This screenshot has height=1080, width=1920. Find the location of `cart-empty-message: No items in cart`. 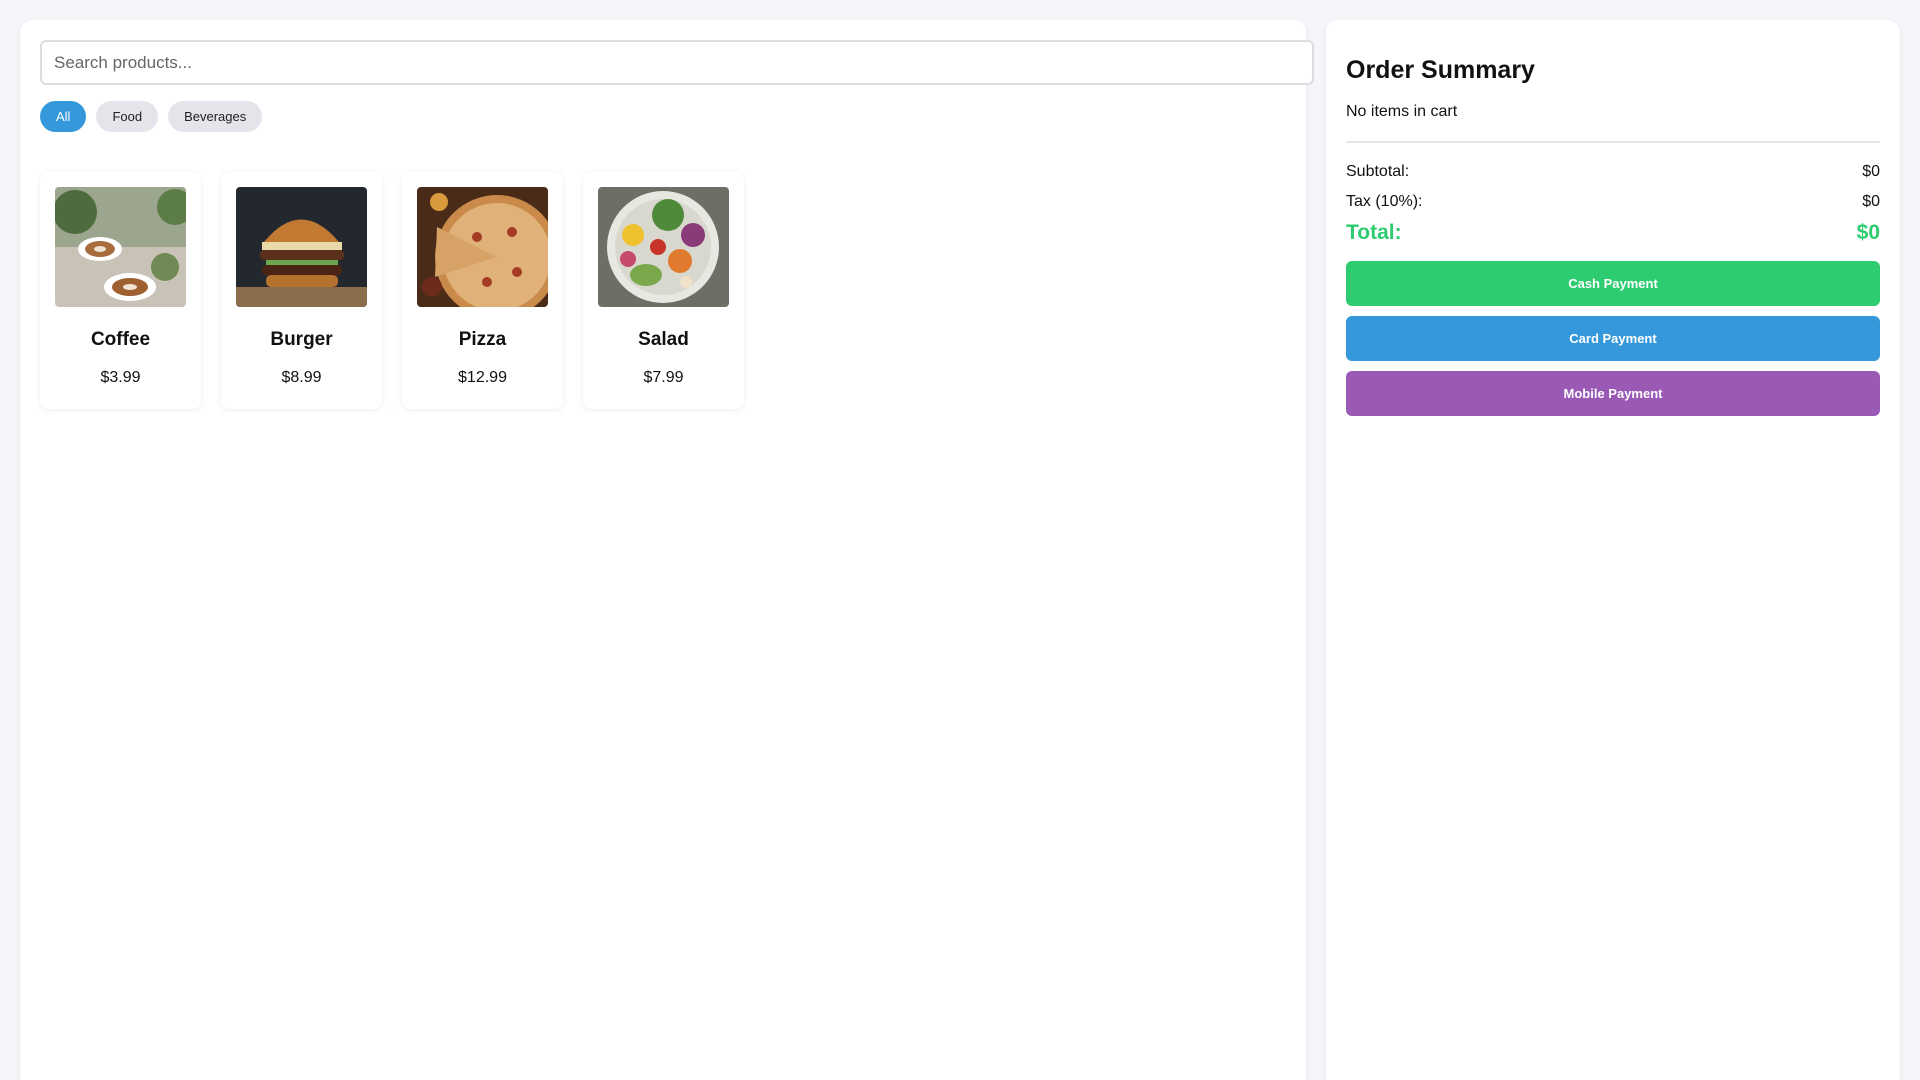

cart-empty-message: No items in cart is located at coordinates (1402, 111).